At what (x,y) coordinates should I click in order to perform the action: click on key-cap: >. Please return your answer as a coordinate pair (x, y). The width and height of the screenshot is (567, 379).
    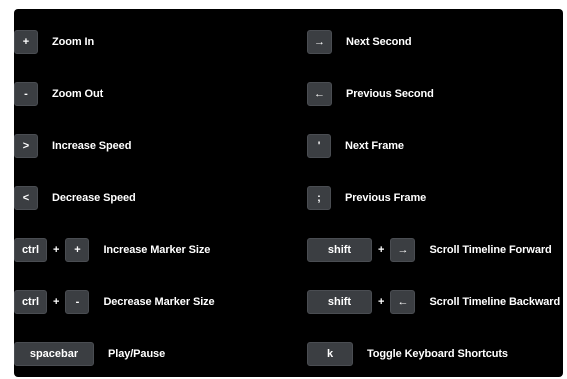
    Looking at the image, I should click on (26, 146).